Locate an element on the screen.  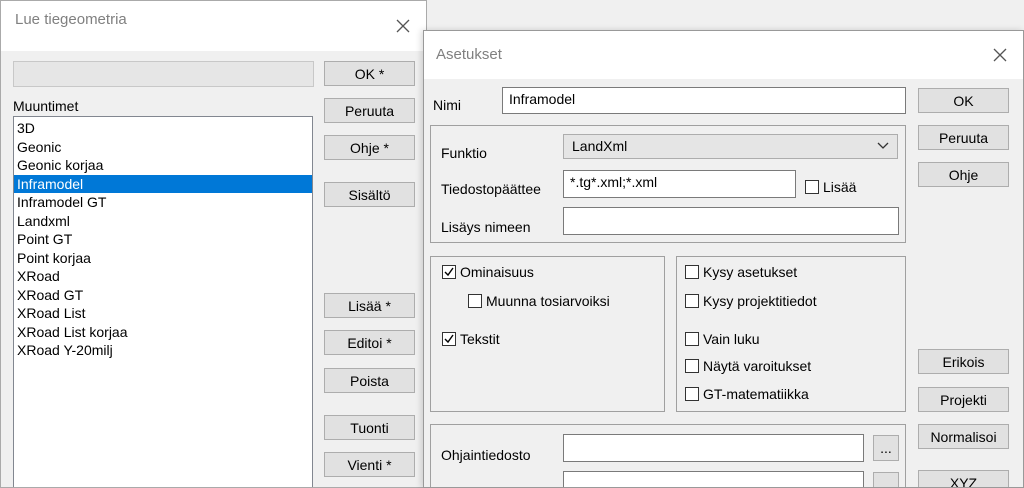
convert-real-values-checkbox: Muunna tosiarvoiksi is located at coordinates (539, 301).